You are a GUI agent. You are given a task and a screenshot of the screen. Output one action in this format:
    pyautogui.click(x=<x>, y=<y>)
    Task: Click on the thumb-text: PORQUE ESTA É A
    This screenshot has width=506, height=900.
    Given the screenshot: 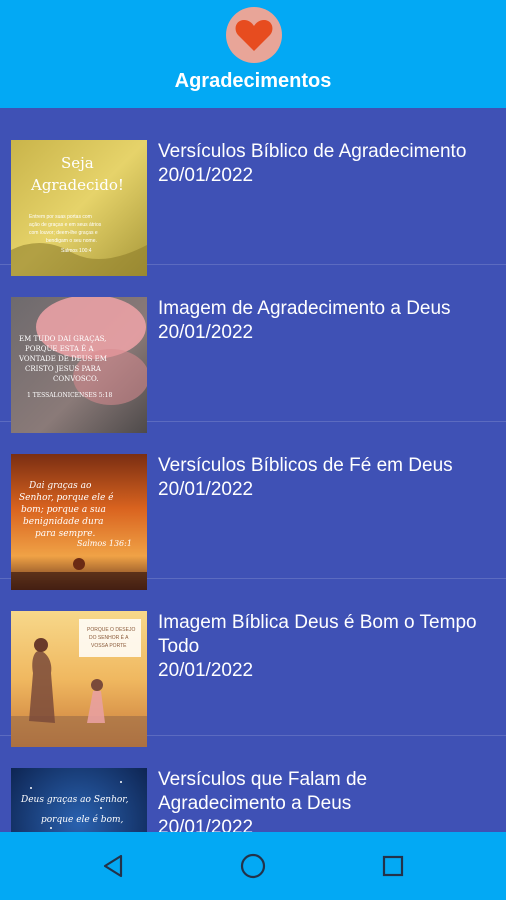 What is the action you would take?
    pyautogui.click(x=59, y=348)
    